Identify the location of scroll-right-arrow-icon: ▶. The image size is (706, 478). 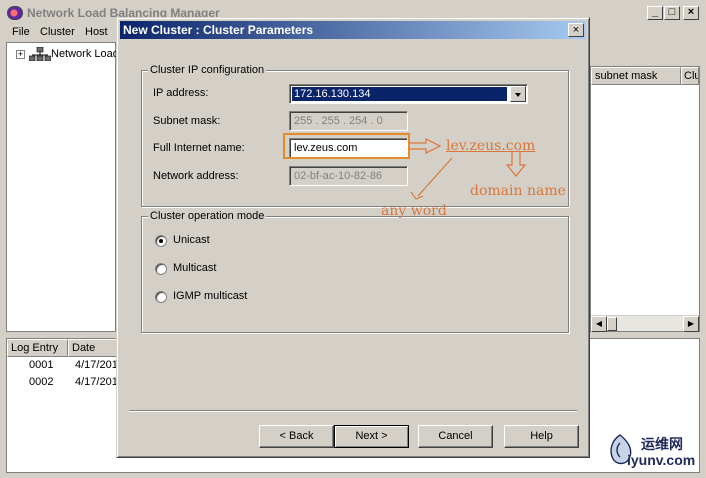
(691, 324).